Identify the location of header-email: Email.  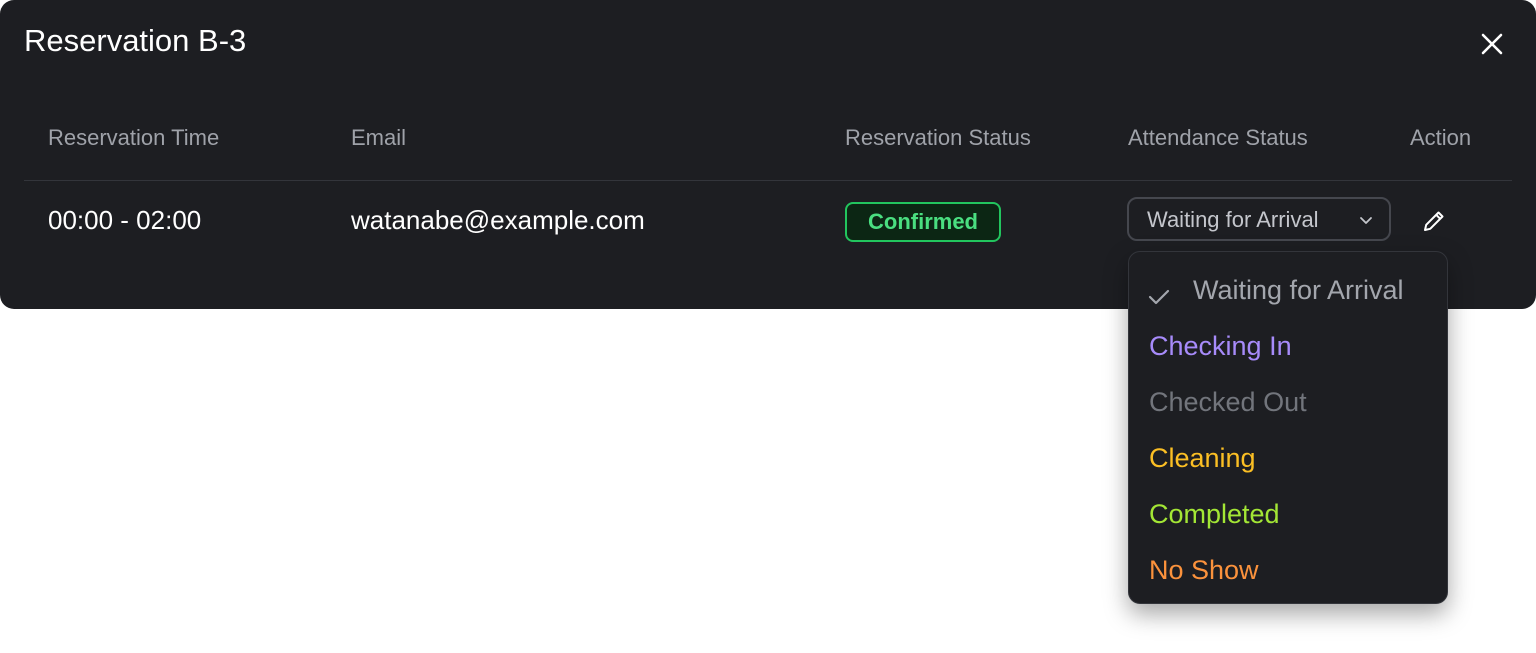
(379, 137).